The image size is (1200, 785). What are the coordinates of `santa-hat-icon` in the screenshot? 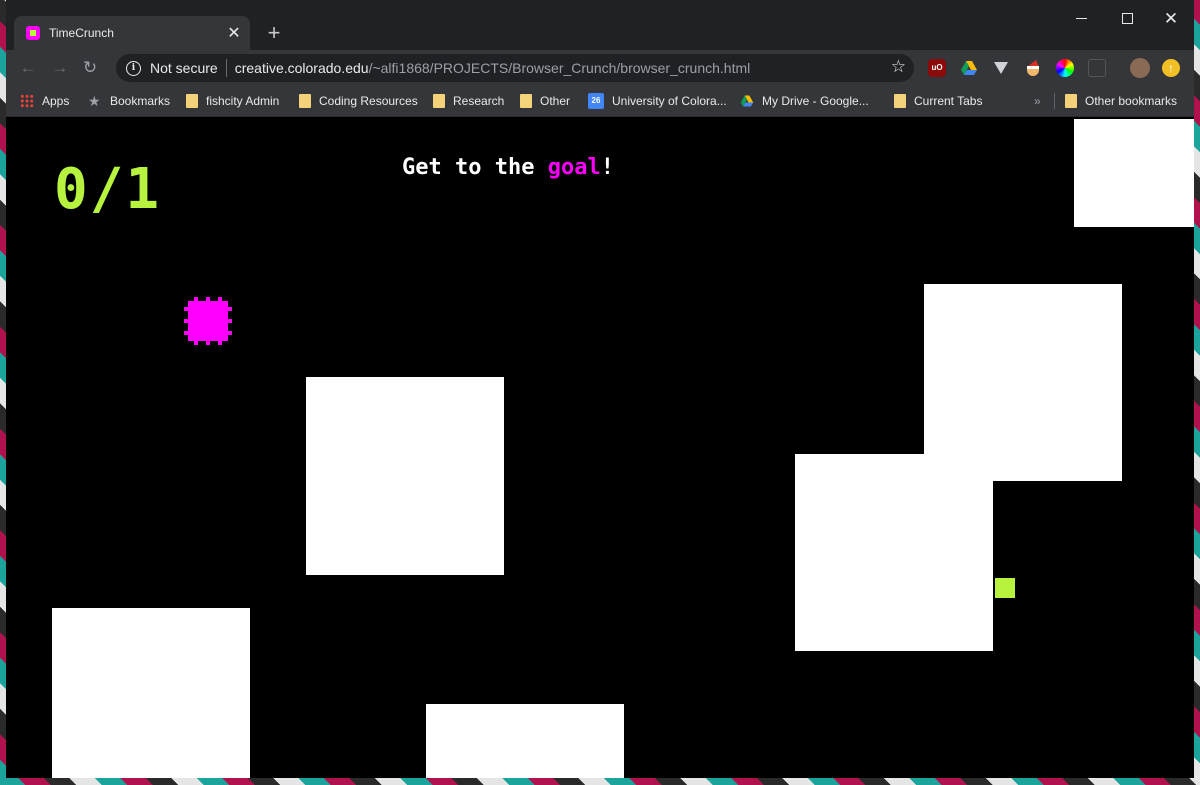 It's located at (1033, 68).